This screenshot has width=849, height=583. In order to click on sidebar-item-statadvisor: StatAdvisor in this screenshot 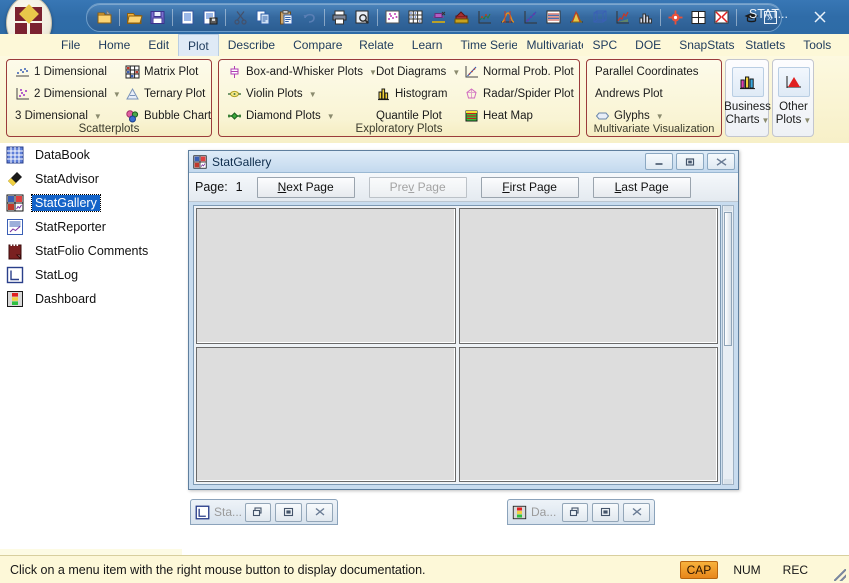, I will do `click(91, 179)`.